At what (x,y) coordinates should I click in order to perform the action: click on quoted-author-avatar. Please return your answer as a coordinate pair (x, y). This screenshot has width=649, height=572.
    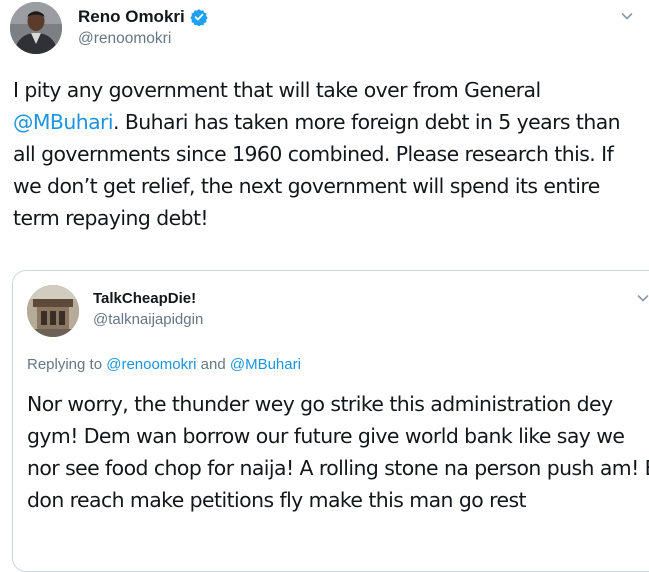
    Looking at the image, I should click on (53, 311).